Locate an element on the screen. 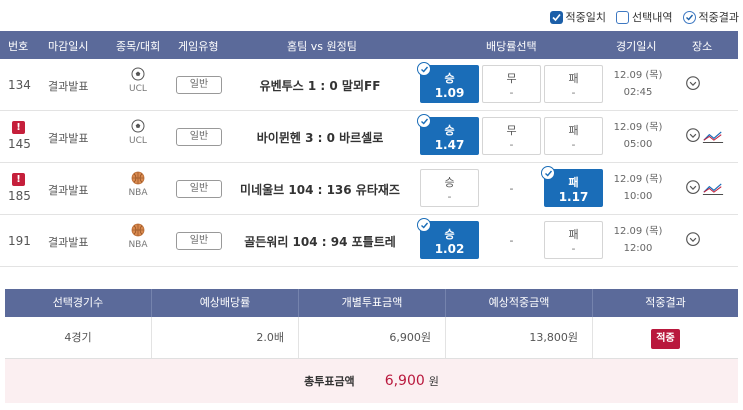 This screenshot has width=743, height=410. summary-col-expected: 예상적중금액 is located at coordinates (519, 303).